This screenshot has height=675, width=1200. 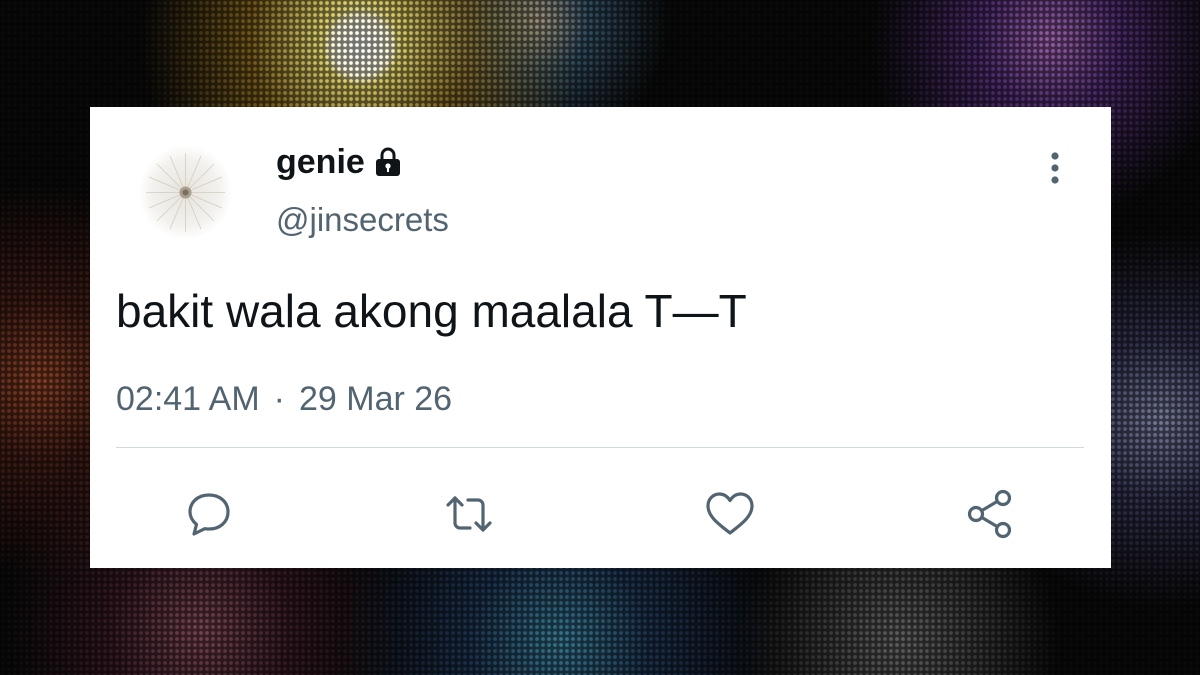 I want to click on display-name: genie, so click(x=320, y=162).